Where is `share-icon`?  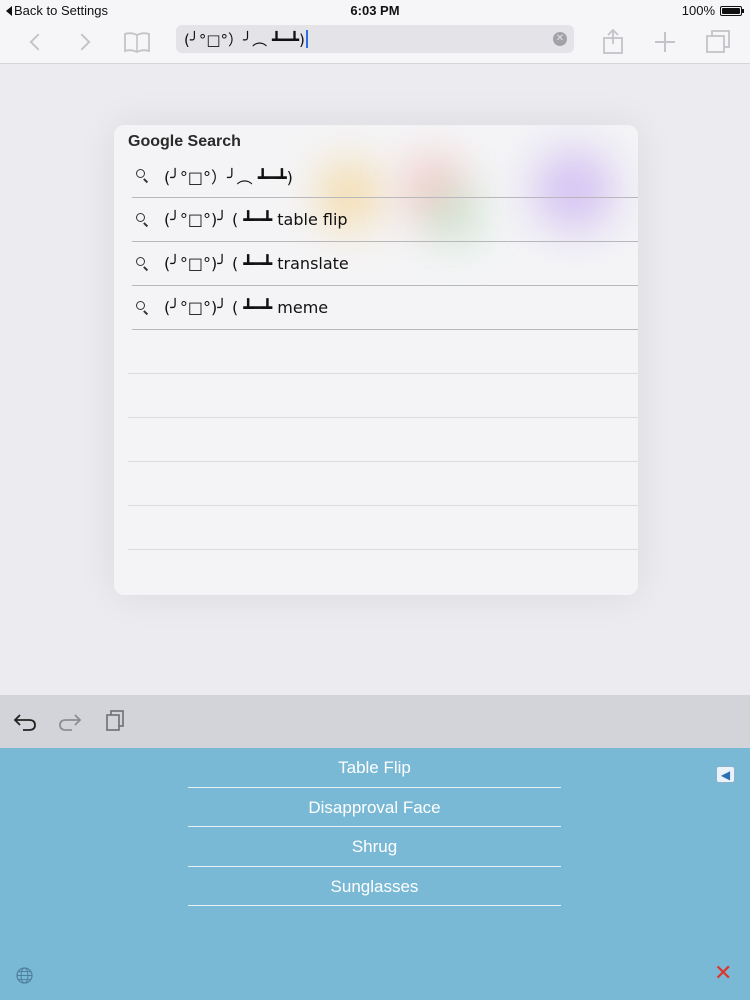
share-icon is located at coordinates (613, 42).